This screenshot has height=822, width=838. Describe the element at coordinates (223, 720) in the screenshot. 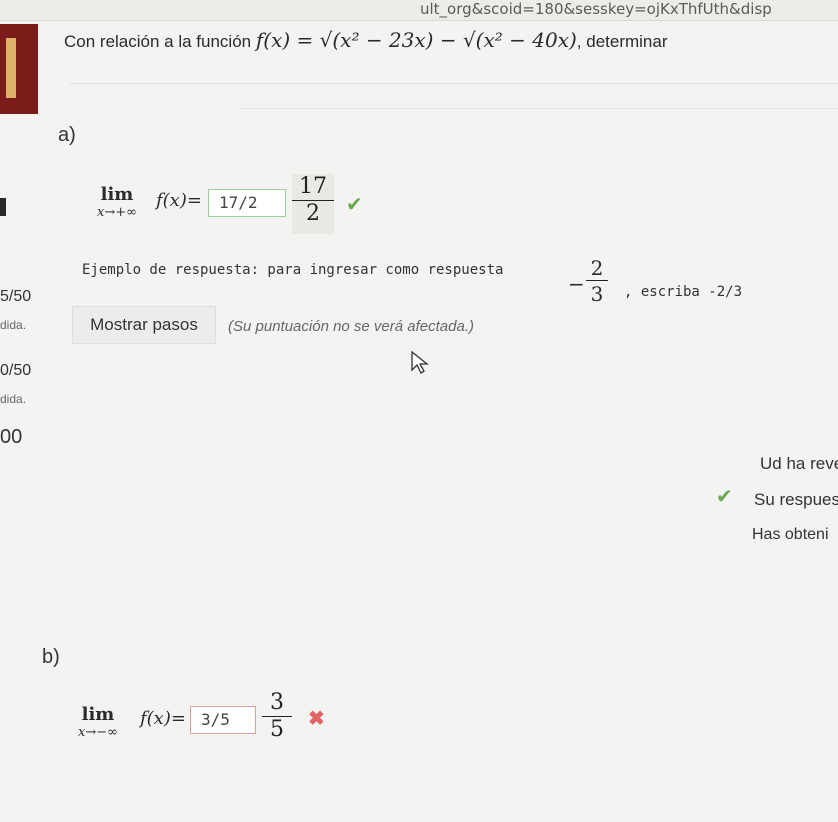

I see `part-b-answer-input: 3/5` at that location.